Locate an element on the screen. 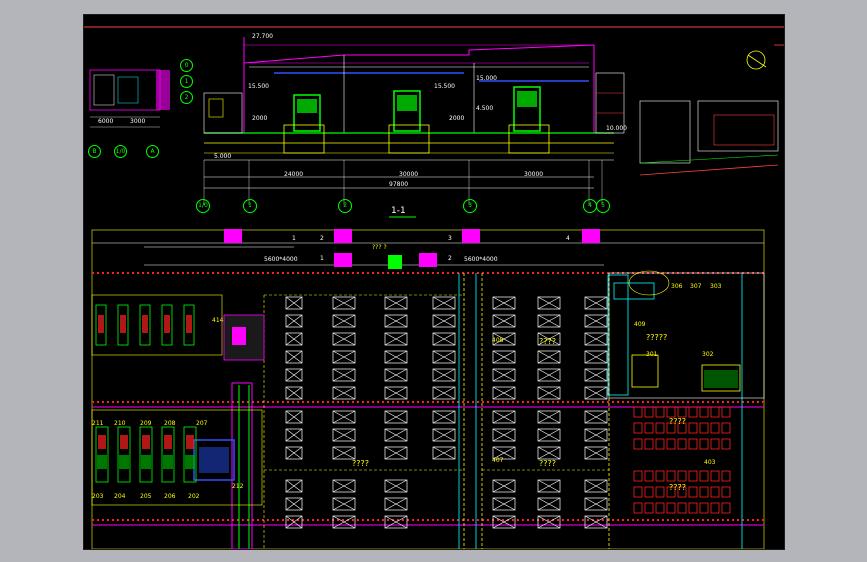 The image size is (867, 562). section-title: 1-1 is located at coordinates (398, 211).